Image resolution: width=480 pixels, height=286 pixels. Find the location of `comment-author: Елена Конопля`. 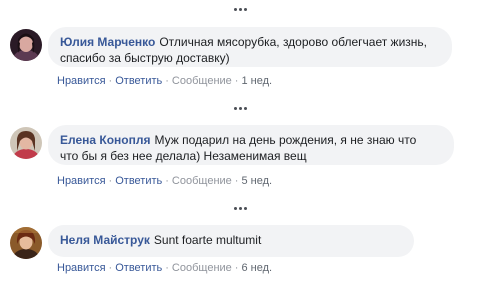

comment-author: Елена Конопля is located at coordinates (105, 140).